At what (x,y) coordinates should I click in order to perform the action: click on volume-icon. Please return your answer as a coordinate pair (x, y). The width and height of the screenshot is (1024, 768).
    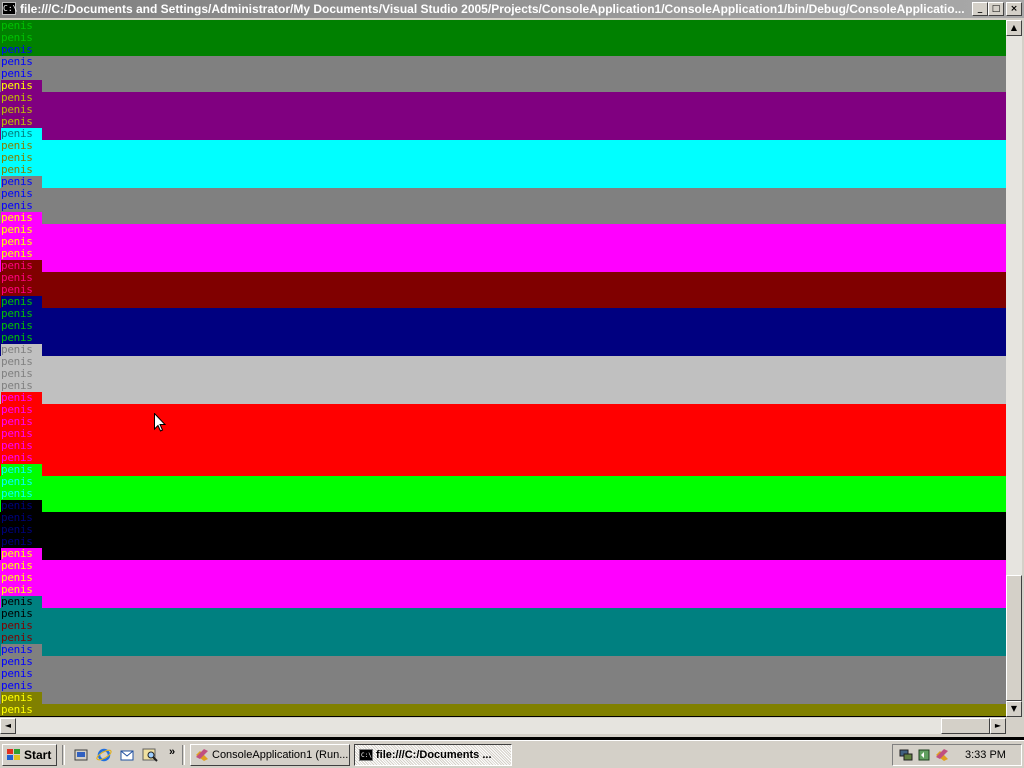
    Looking at the image, I should click on (924, 755).